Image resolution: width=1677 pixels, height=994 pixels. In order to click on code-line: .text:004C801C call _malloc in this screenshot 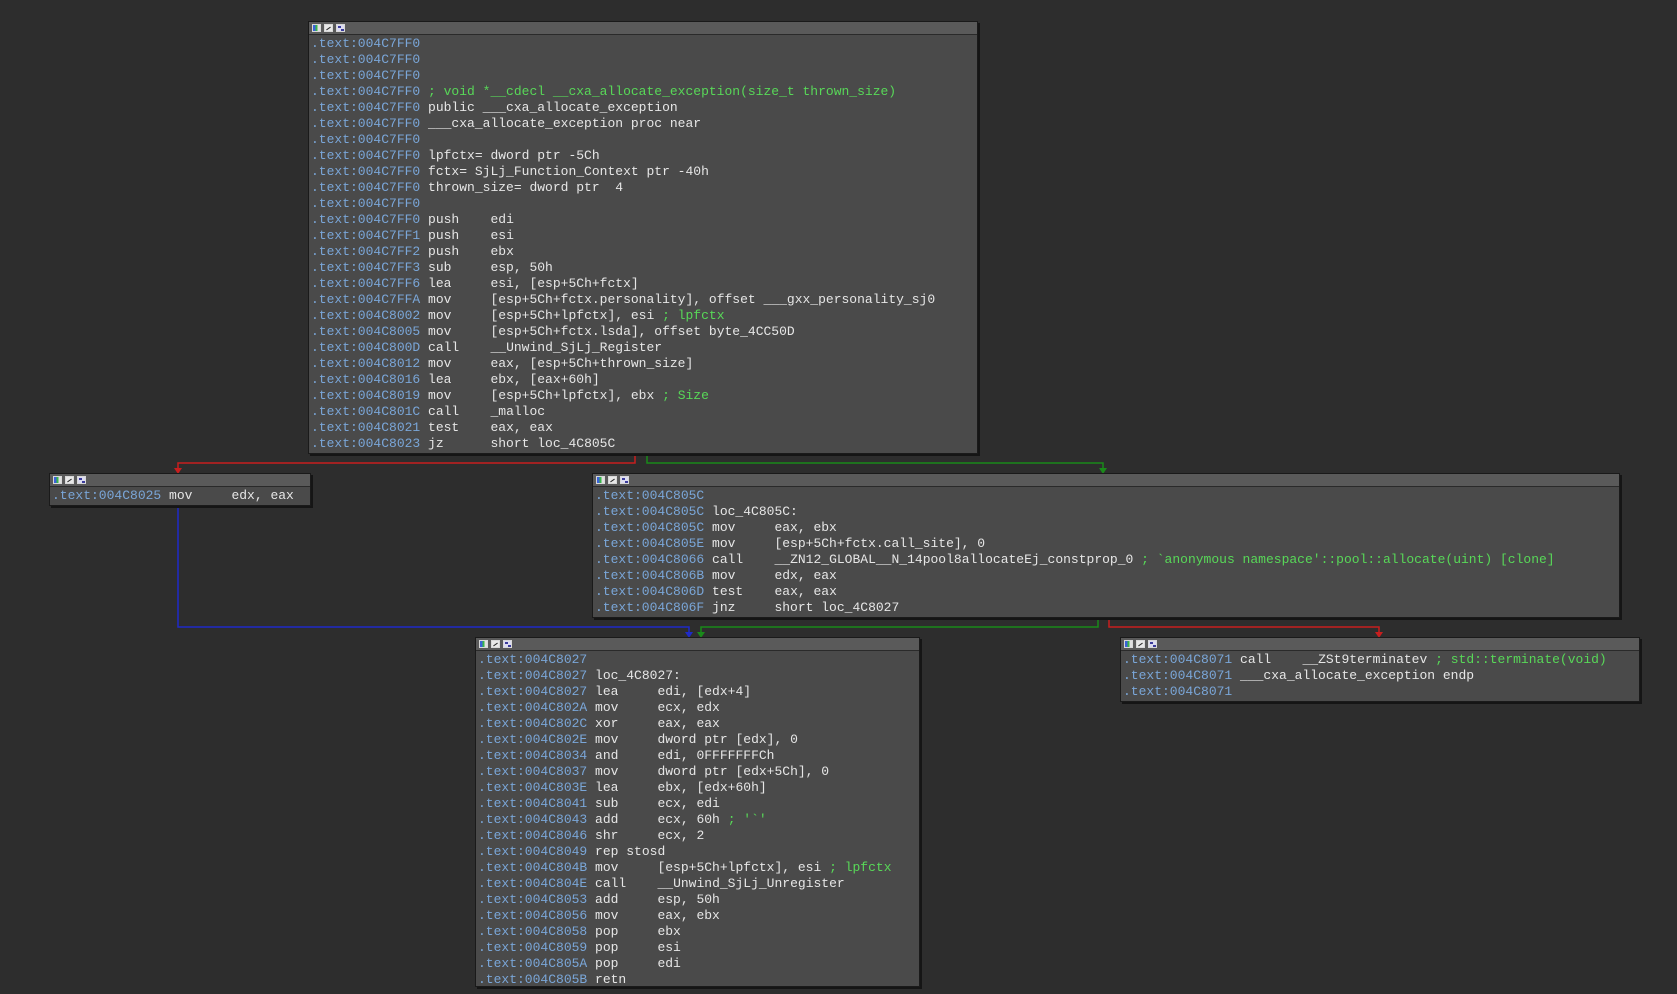, I will do `click(643, 412)`.